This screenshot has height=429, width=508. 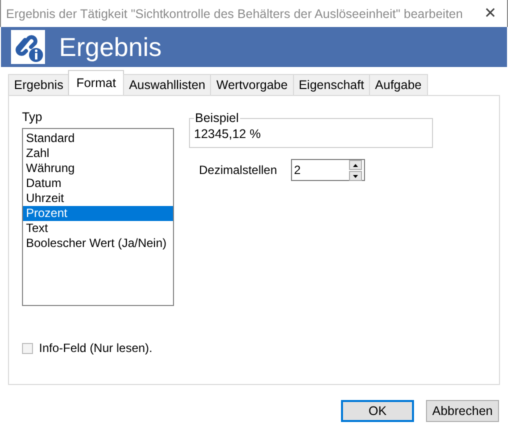 What do you see at coordinates (95, 348) in the screenshot?
I see `checkbox-label: Info-Feld (Nur lesen).` at bounding box center [95, 348].